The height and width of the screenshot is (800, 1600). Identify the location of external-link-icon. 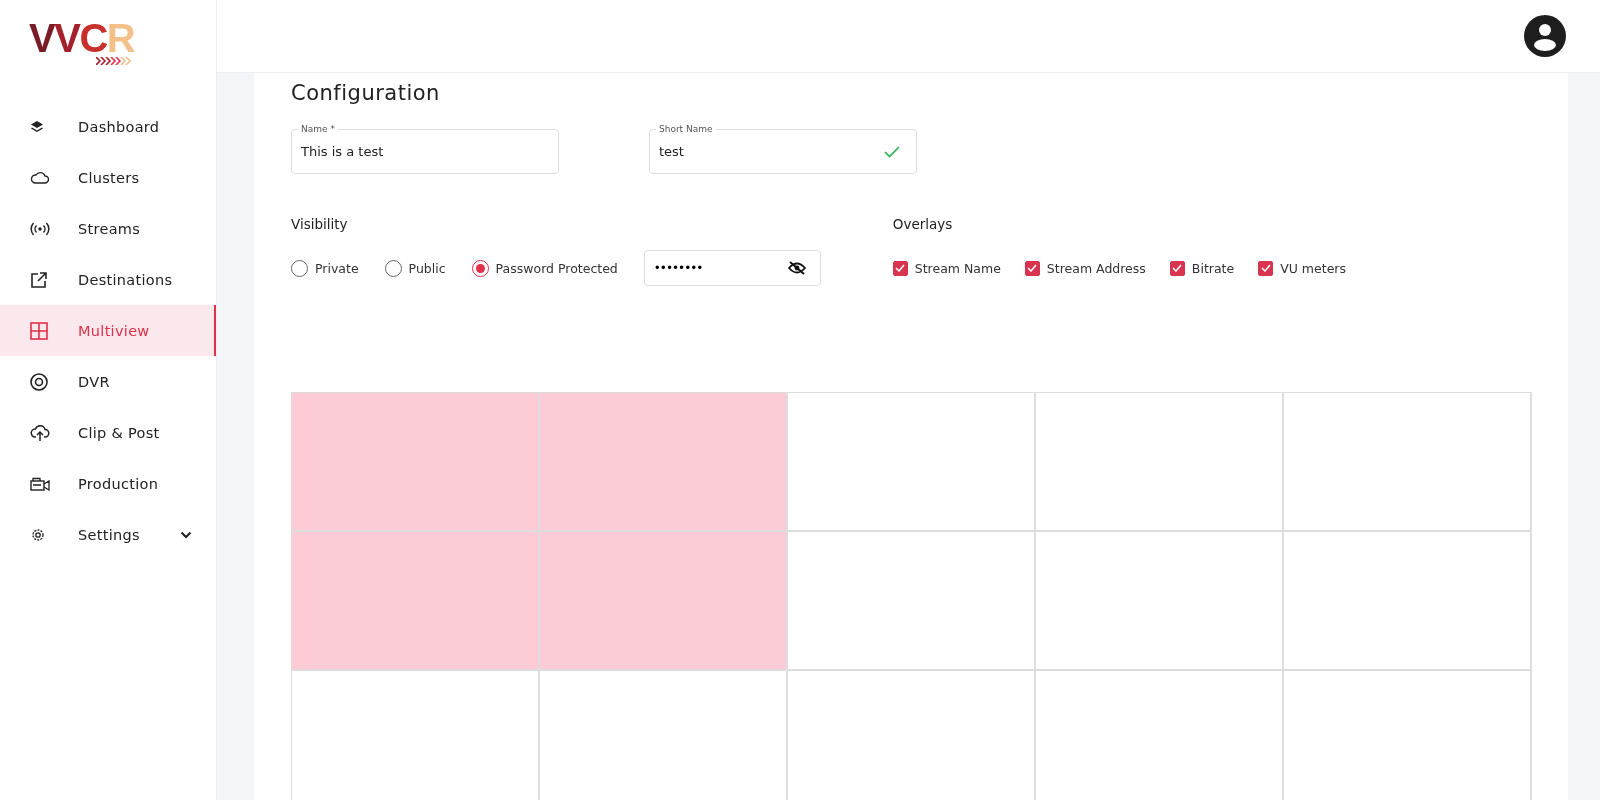
(39, 279).